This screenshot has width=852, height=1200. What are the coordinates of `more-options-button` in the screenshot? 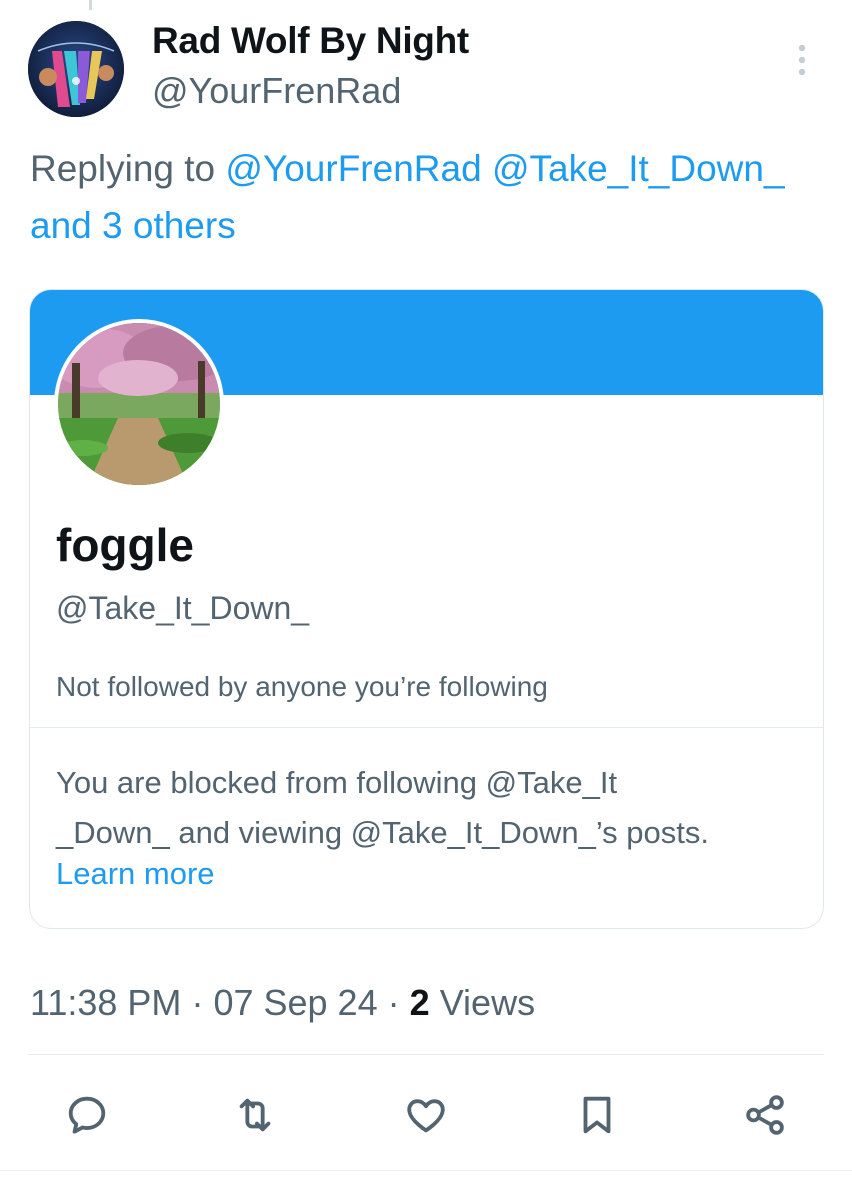 It's located at (802, 60).